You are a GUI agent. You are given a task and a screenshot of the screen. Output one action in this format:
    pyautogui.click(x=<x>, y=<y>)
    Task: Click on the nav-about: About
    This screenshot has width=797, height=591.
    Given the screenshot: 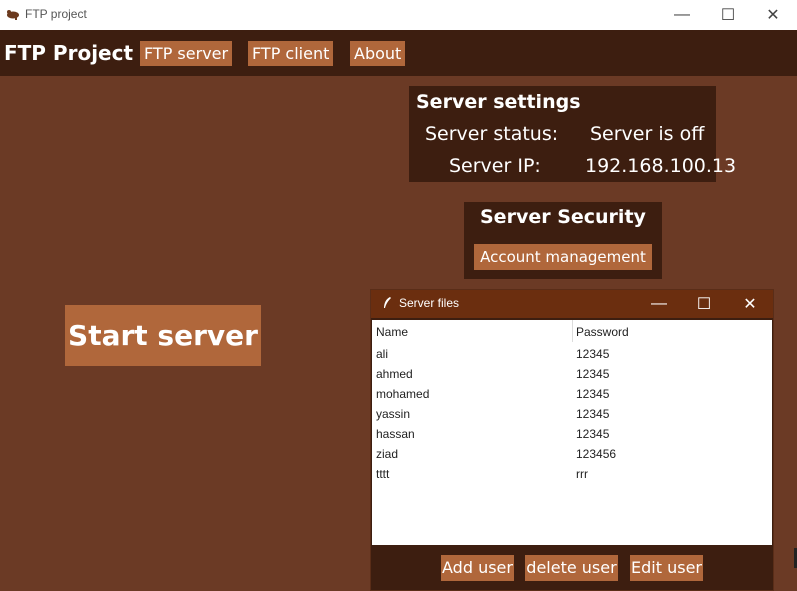 What is the action you would take?
    pyautogui.click(x=378, y=53)
    